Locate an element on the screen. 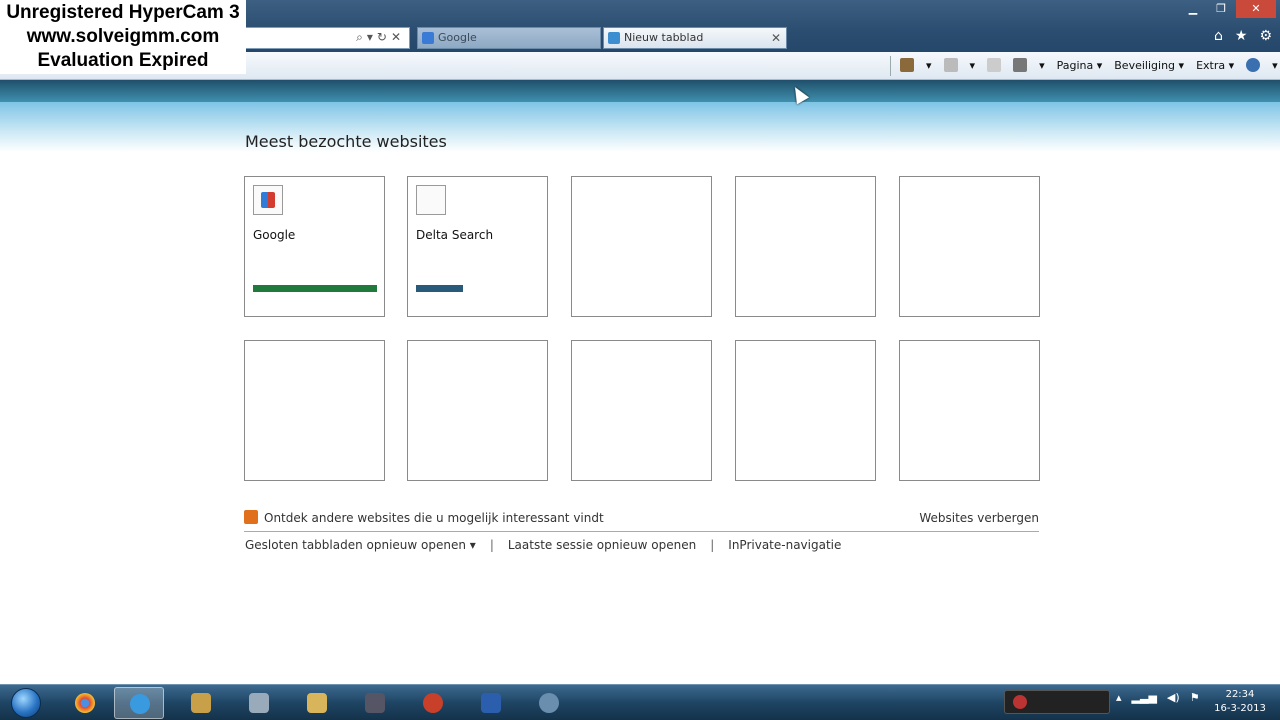 This screenshot has height=720, width=1280. taskbar-word is located at coordinates (491, 703).